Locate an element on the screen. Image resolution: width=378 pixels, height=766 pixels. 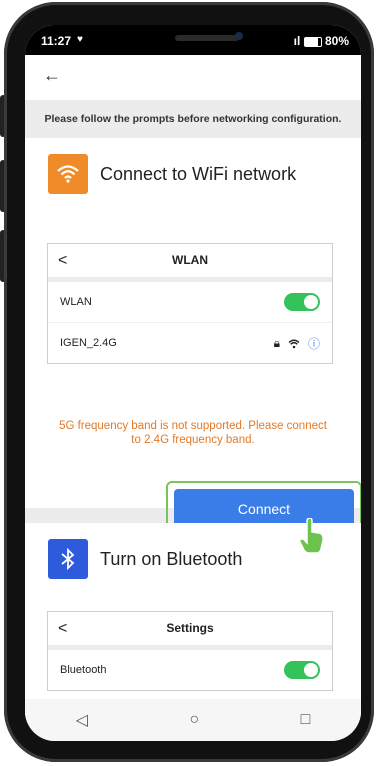
wlan-toggle is located at coordinates (302, 302).